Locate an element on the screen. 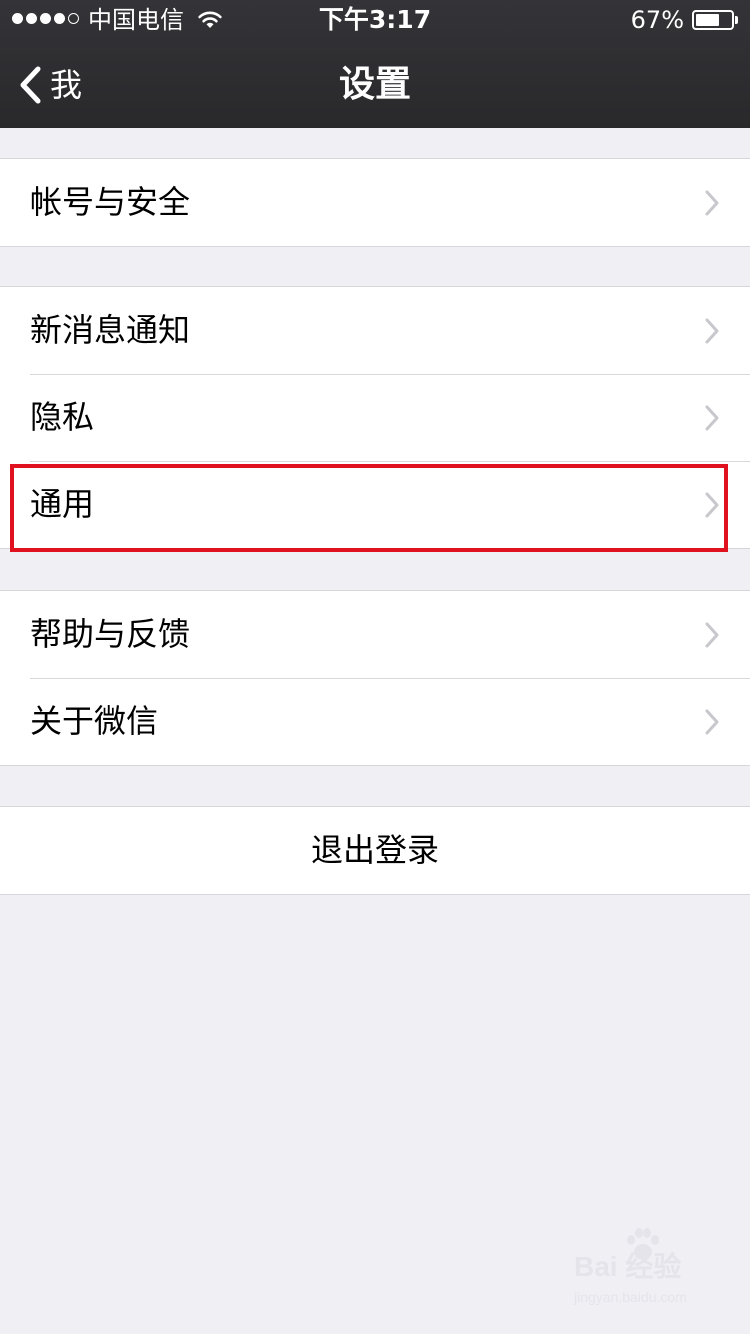  battery-fill is located at coordinates (707, 20).